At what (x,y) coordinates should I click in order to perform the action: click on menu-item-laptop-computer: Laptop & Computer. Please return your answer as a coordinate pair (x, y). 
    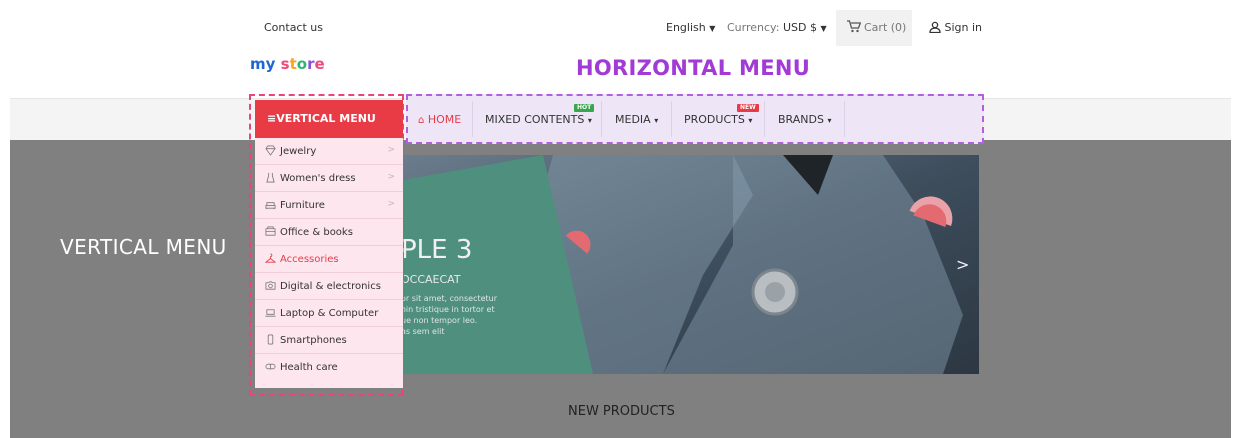
    Looking at the image, I should click on (329, 313).